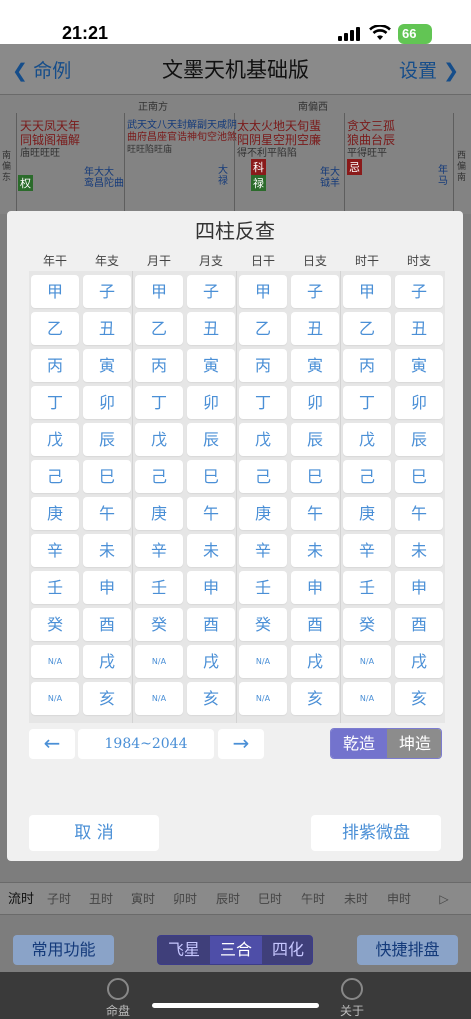 The image size is (471, 1019). I want to click on hour-option: 辰时, so click(228, 899).